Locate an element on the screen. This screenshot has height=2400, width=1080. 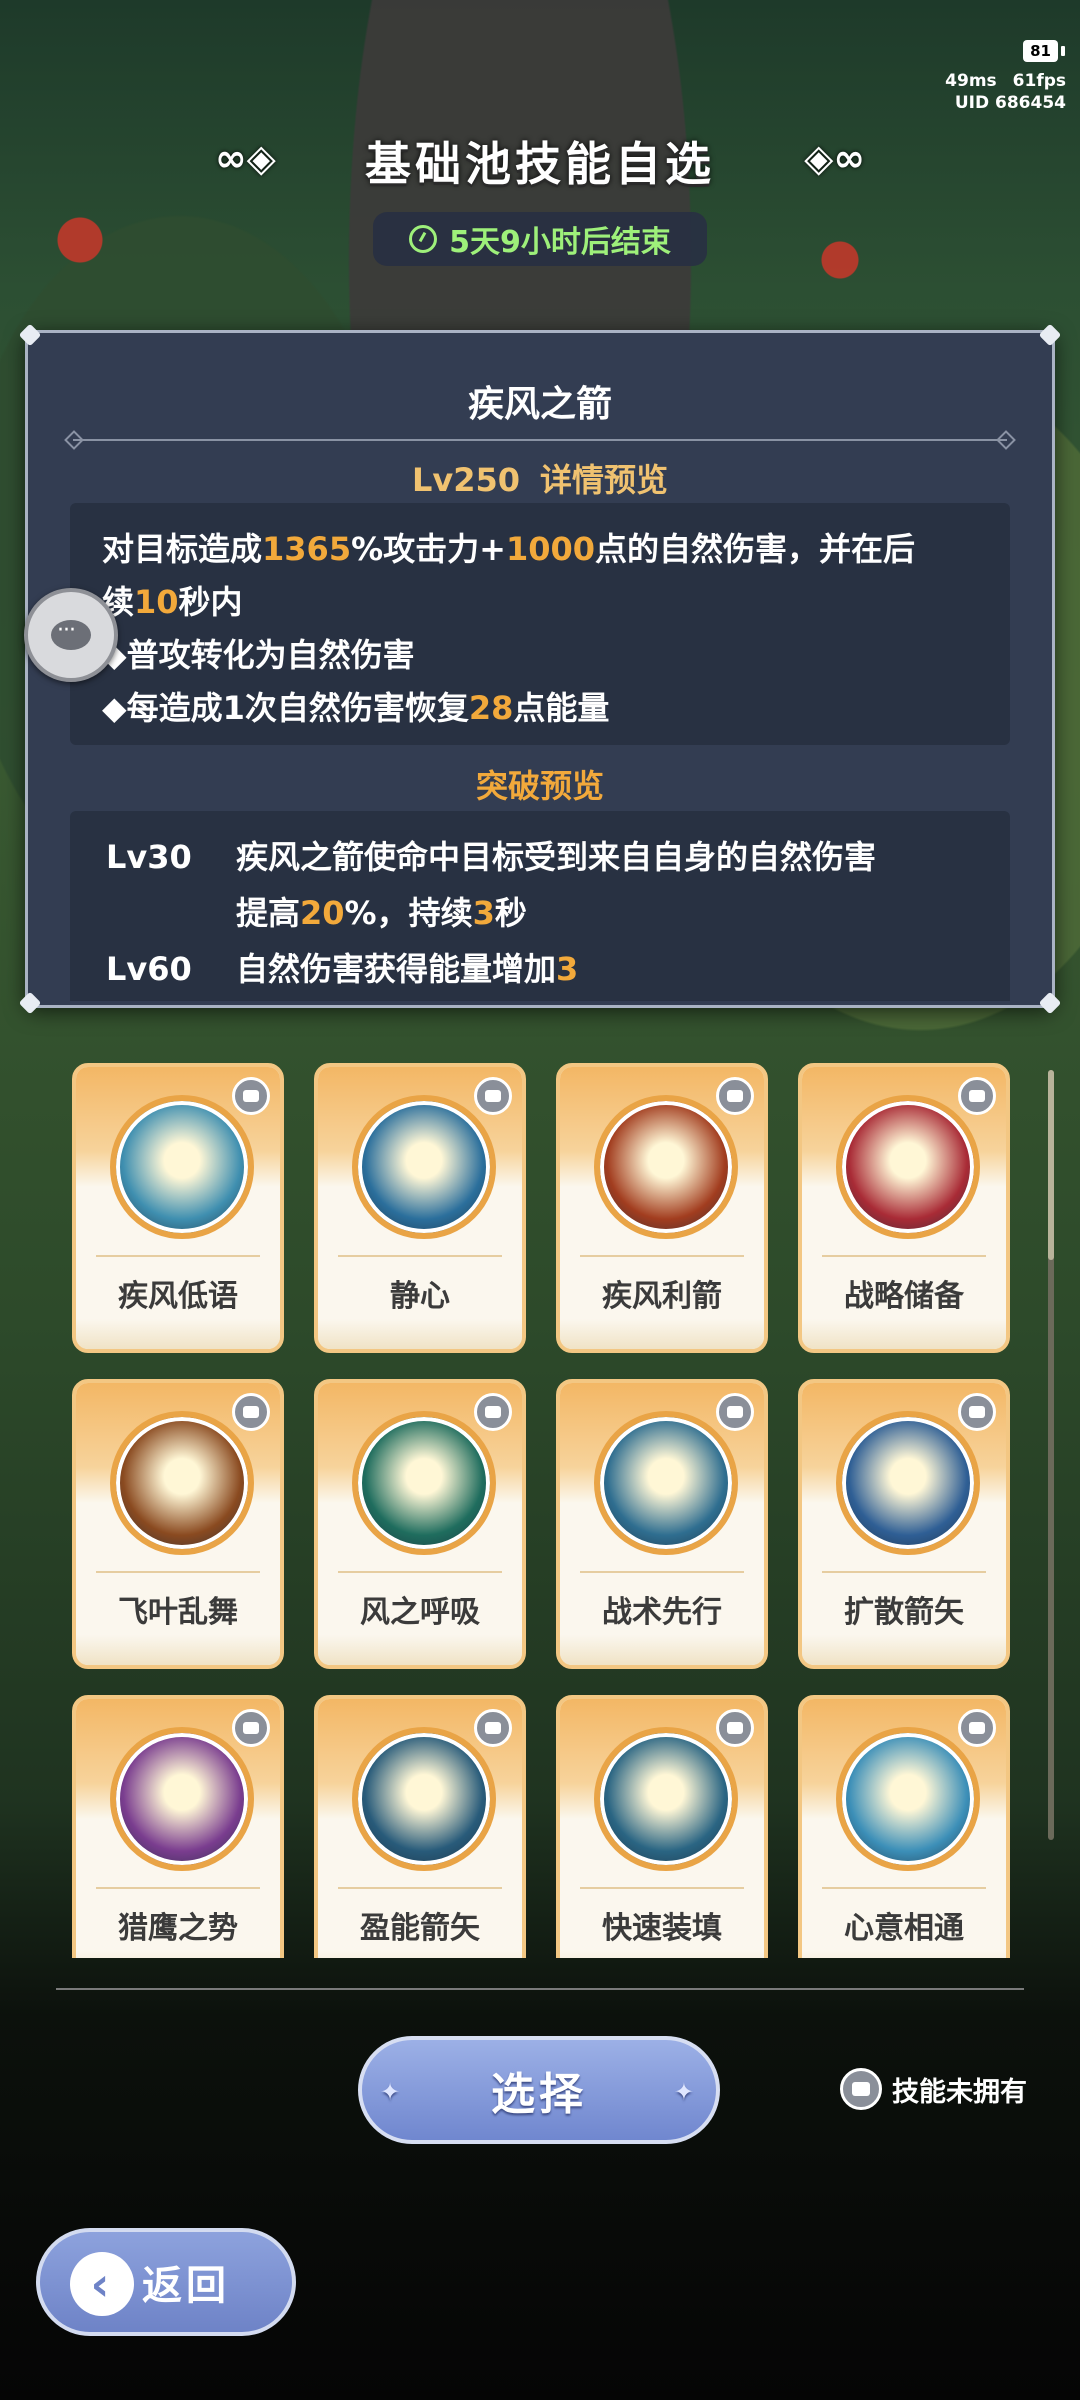
legend-not-owned: 技能未拥有 is located at coordinates (933, 2089).